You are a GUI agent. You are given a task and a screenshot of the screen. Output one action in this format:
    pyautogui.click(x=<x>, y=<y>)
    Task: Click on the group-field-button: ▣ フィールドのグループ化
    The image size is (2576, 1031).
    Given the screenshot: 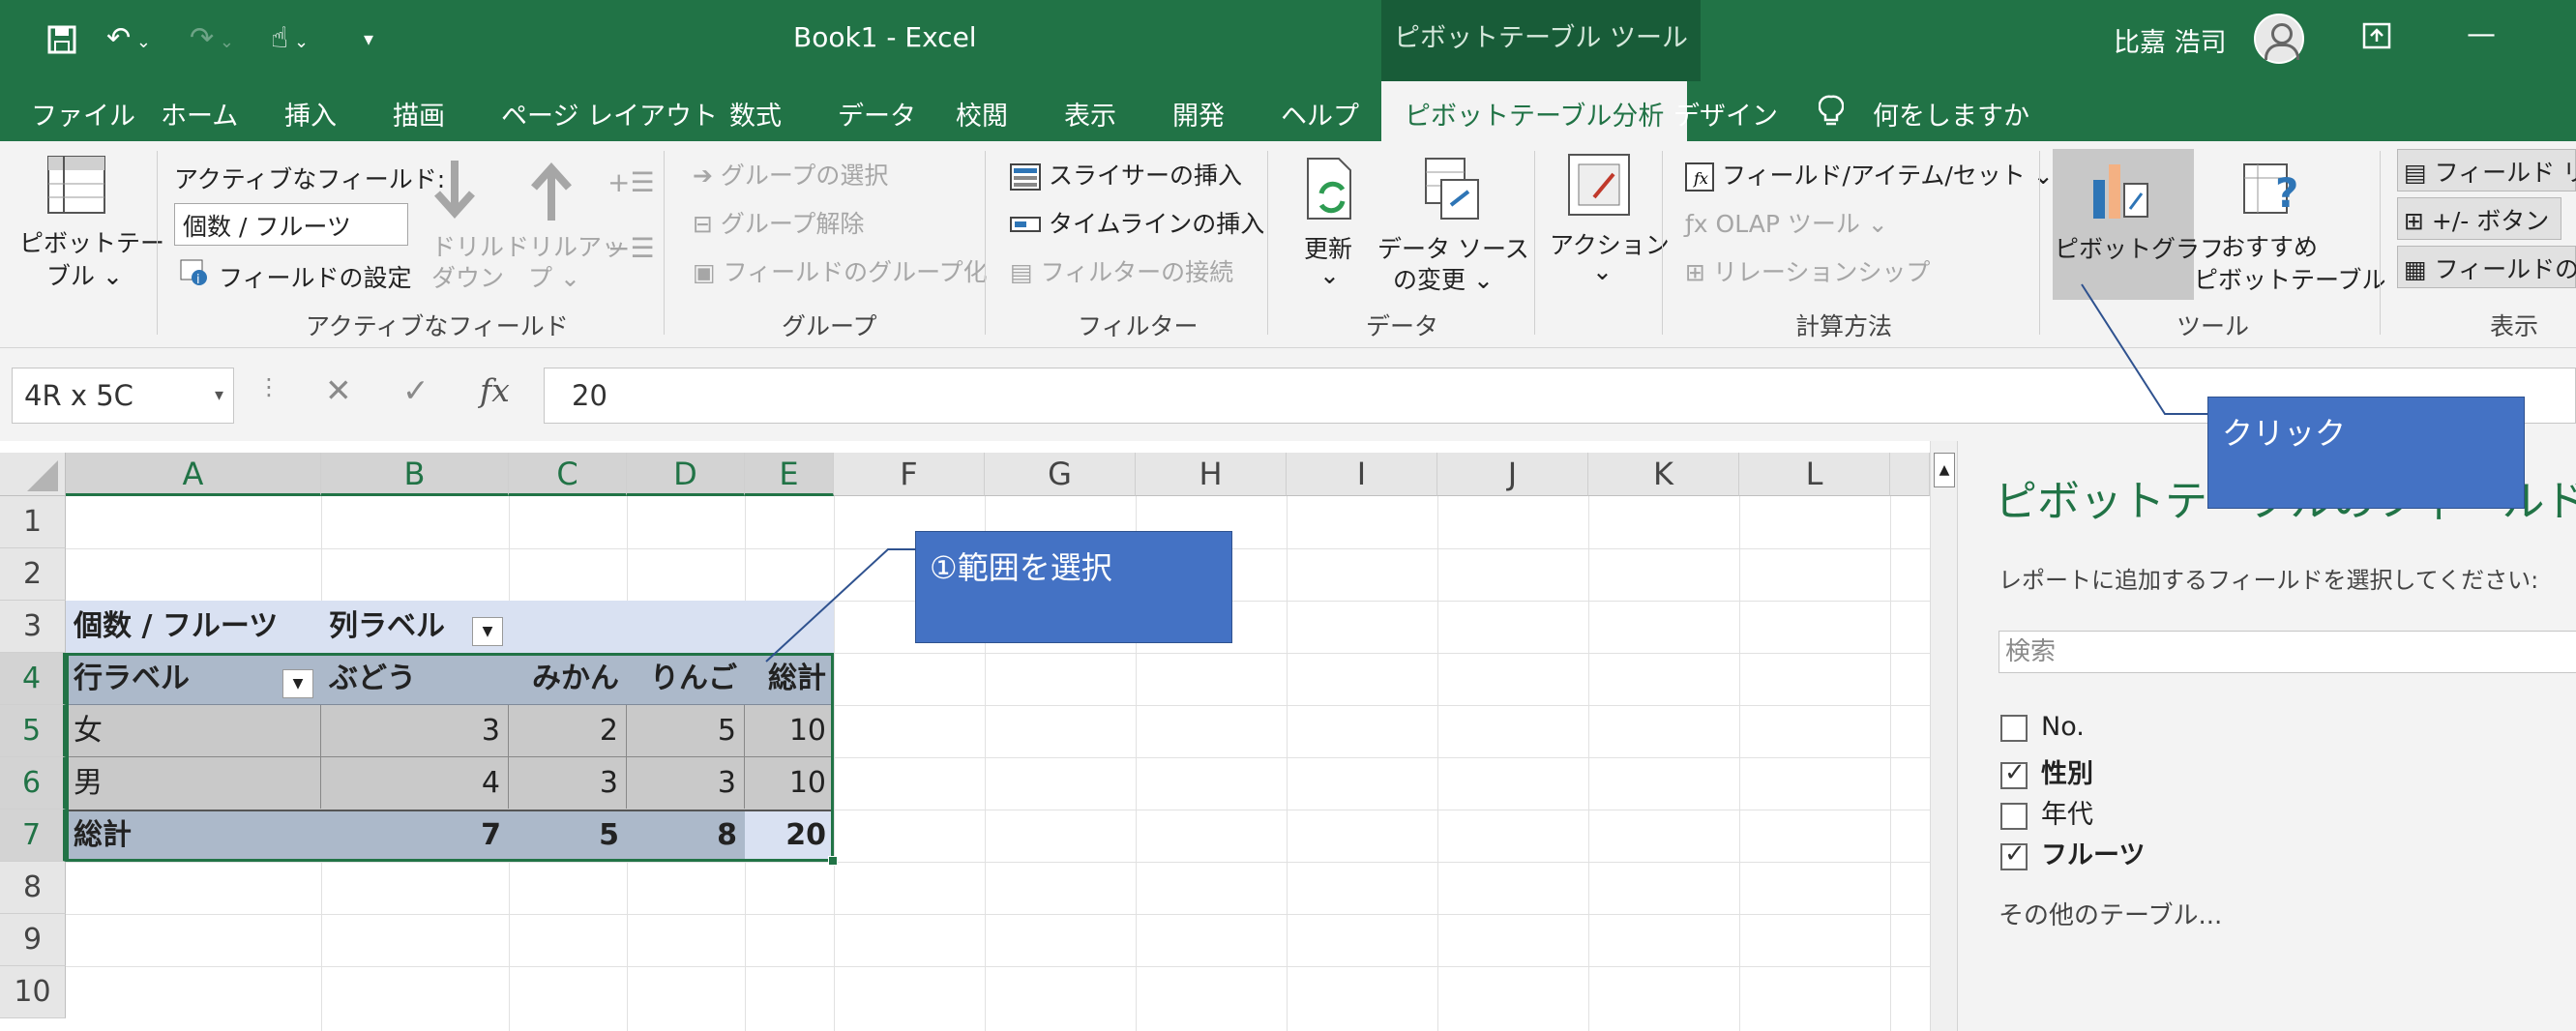 What is the action you would take?
    pyautogui.click(x=840, y=270)
    